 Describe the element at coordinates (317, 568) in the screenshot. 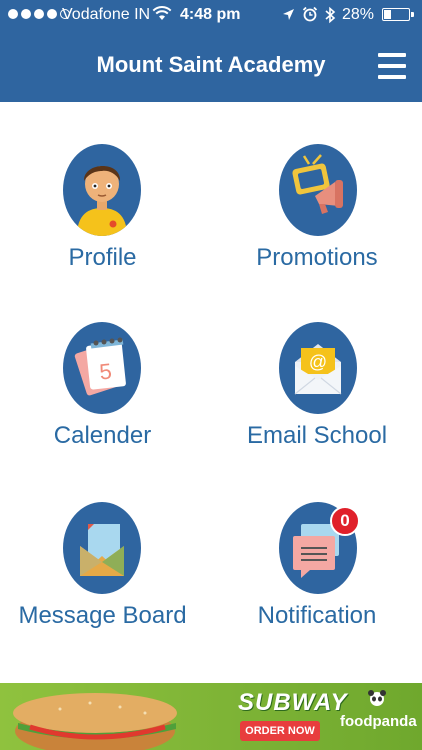

I see `notification-tile: 0 Notification` at that location.